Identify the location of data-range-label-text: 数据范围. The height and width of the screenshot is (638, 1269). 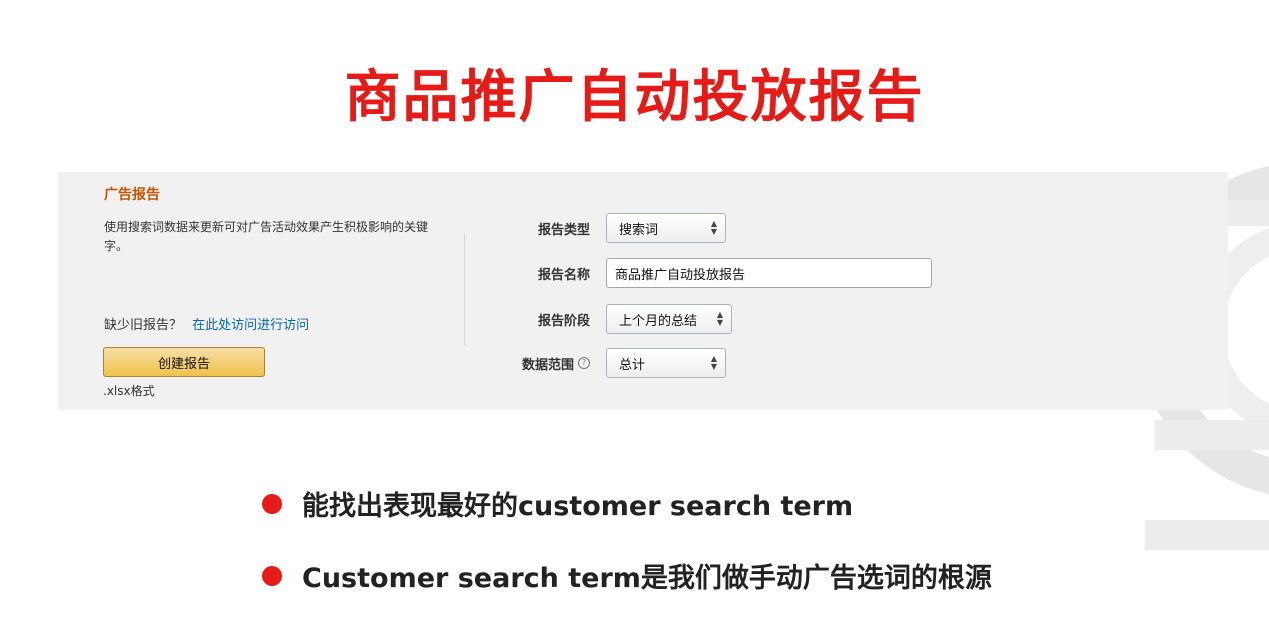
(547, 365).